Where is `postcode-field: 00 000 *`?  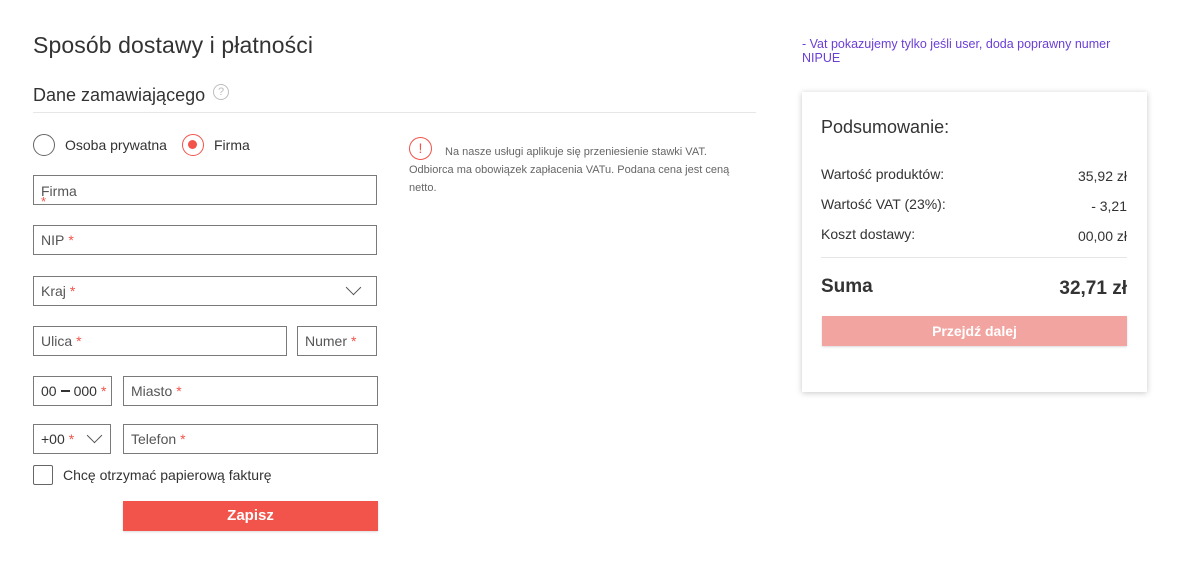 postcode-field: 00 000 * is located at coordinates (72, 391).